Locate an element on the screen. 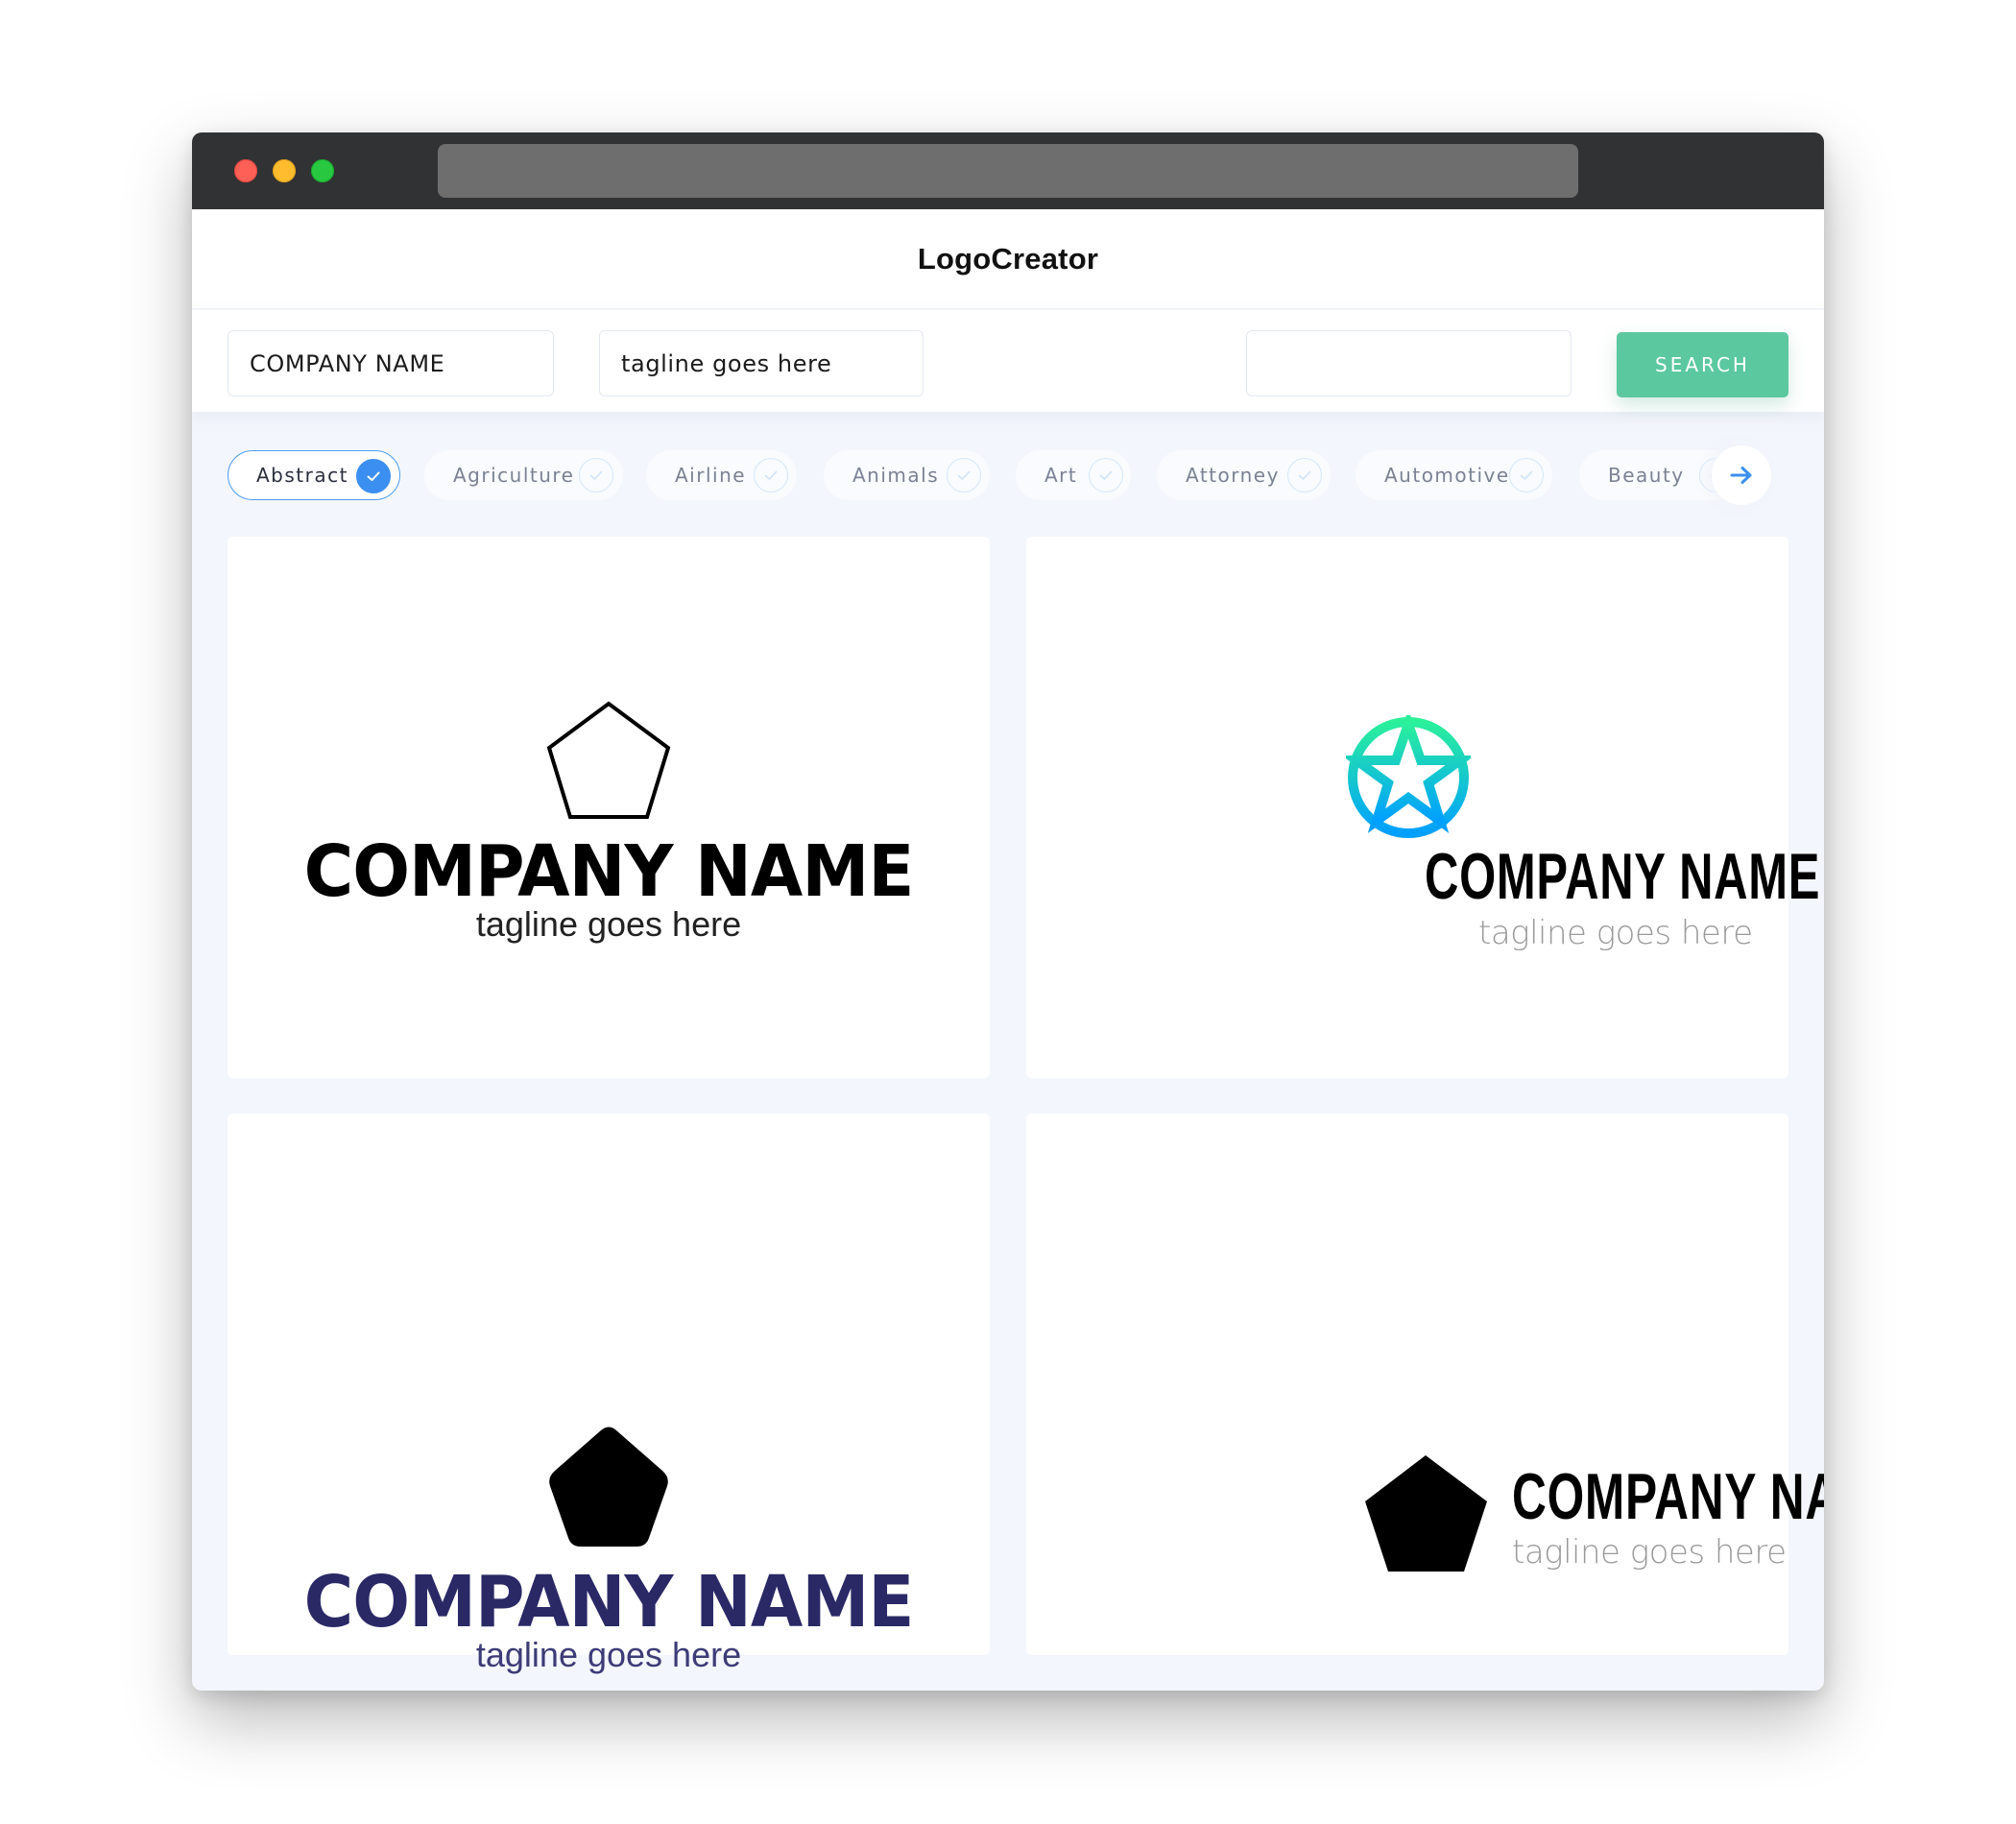  category-chip-abstract: Abstract is located at coordinates (314, 475).